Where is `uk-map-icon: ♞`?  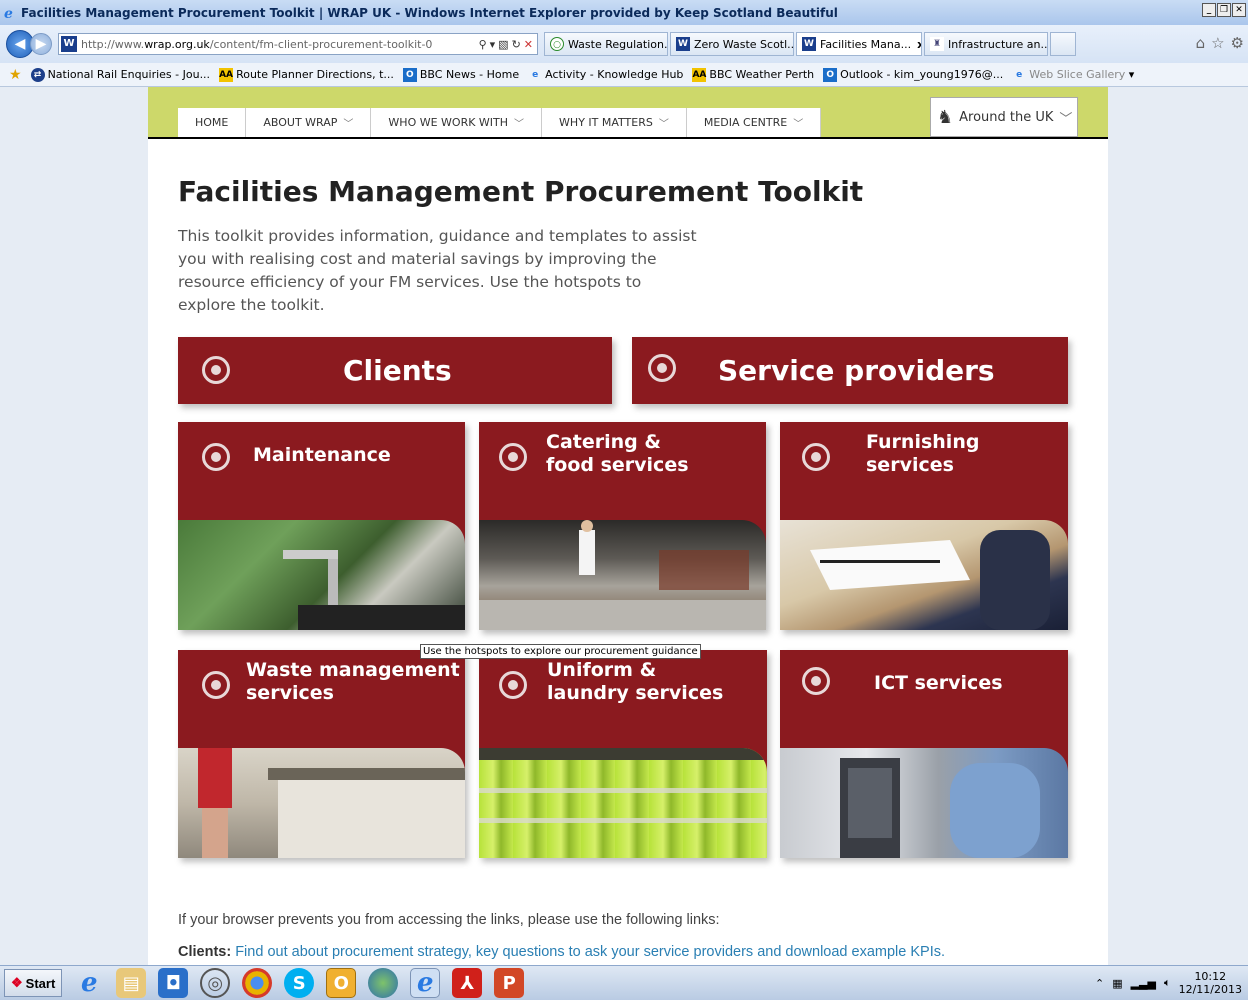
uk-map-icon: ♞ is located at coordinates (945, 117).